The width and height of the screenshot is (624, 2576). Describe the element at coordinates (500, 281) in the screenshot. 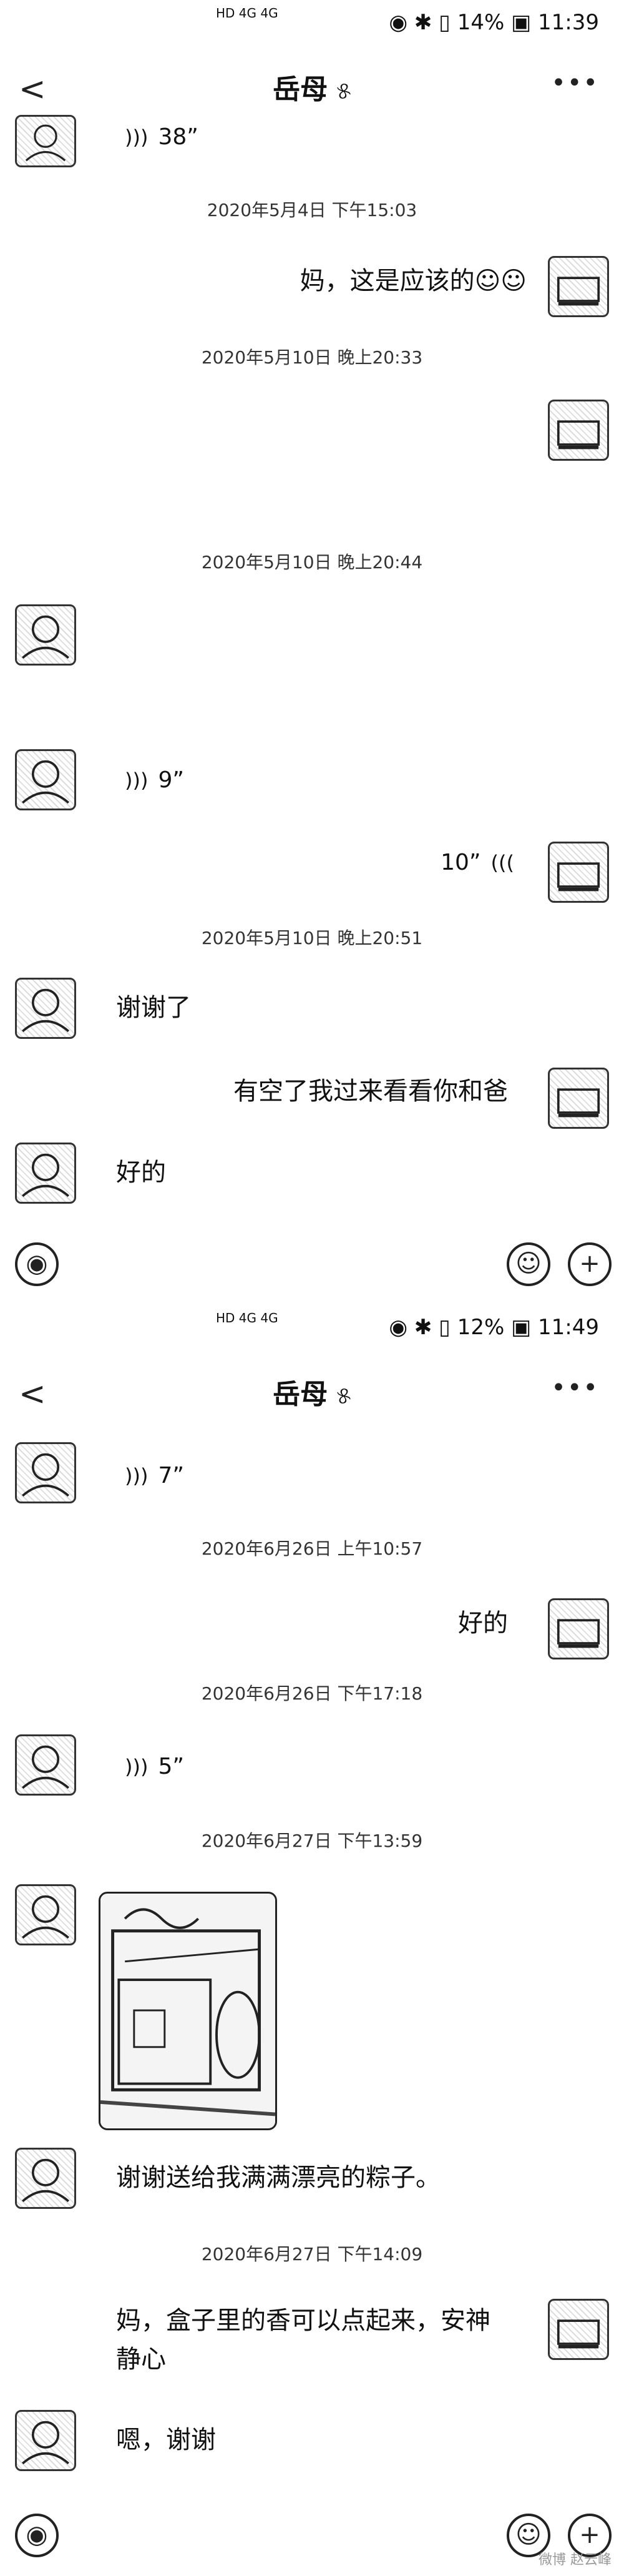

I see `emoji-icon: ☺☺` at that location.